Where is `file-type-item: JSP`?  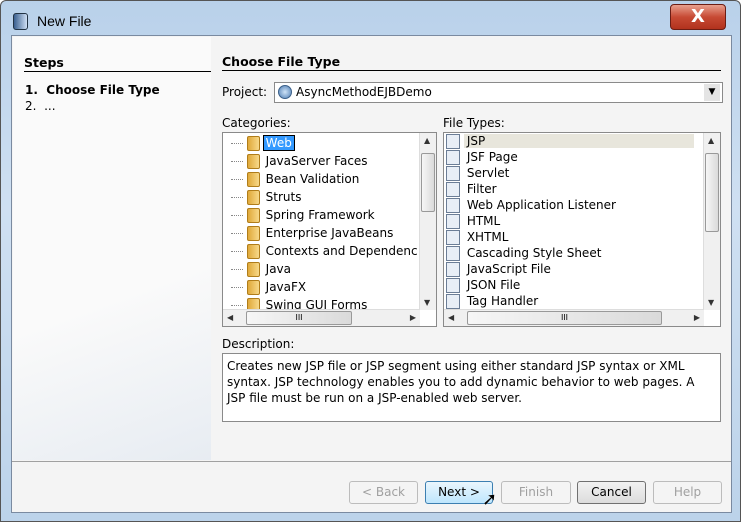 file-type-item: JSP is located at coordinates (573, 141).